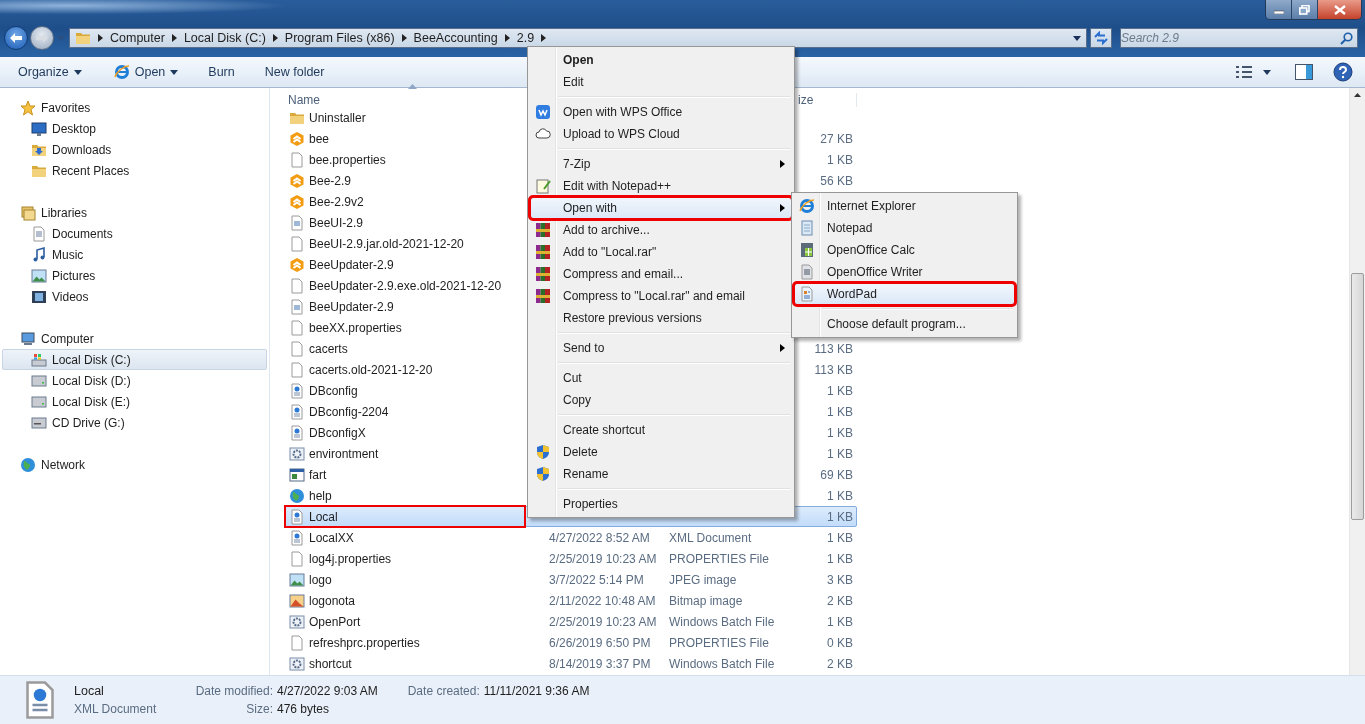 This screenshot has height=724, width=1365. I want to click on file-name: log4j.properties, so click(350, 558).